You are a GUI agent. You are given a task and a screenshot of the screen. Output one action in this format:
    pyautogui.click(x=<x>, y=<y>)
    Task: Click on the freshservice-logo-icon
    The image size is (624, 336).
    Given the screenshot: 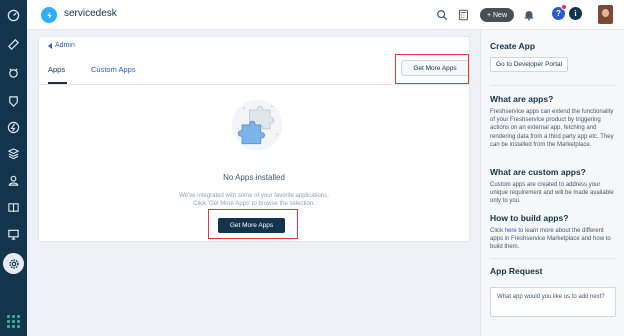 What is the action you would take?
    pyautogui.click(x=49, y=15)
    